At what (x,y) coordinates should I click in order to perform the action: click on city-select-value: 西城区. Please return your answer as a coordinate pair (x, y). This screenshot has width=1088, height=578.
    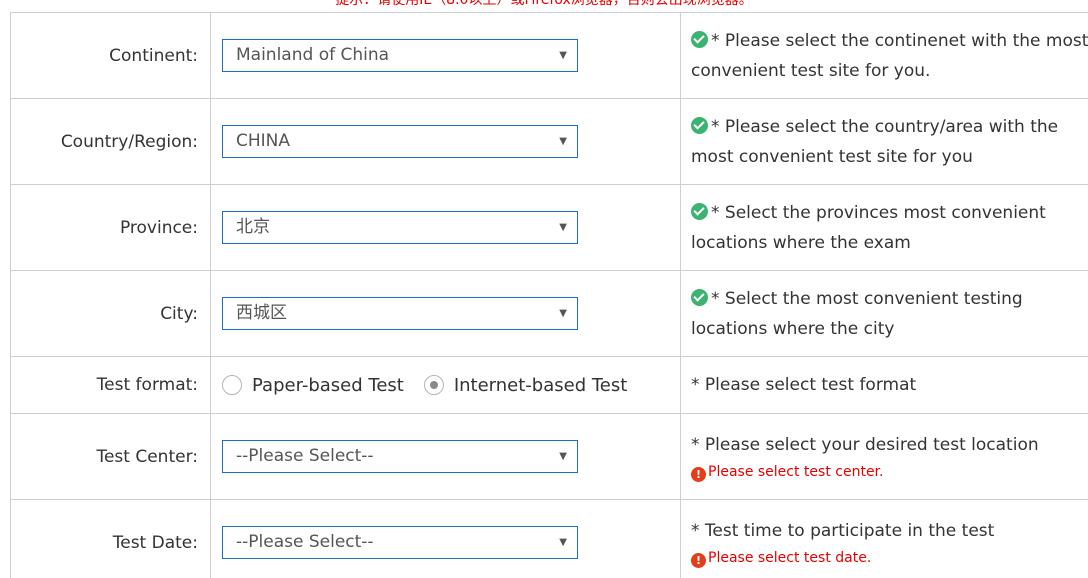
    Looking at the image, I should click on (261, 313).